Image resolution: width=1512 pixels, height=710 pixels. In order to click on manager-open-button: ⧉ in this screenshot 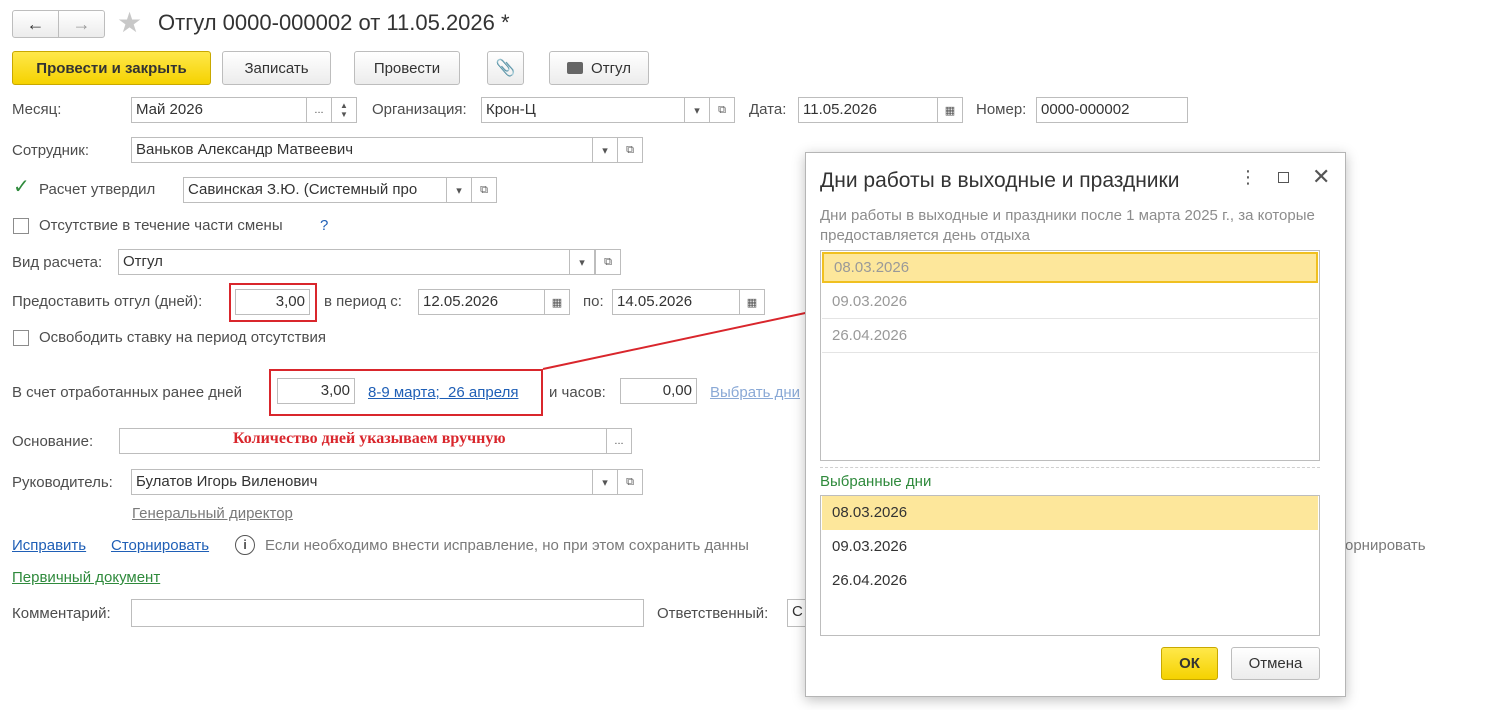, I will do `click(630, 482)`.